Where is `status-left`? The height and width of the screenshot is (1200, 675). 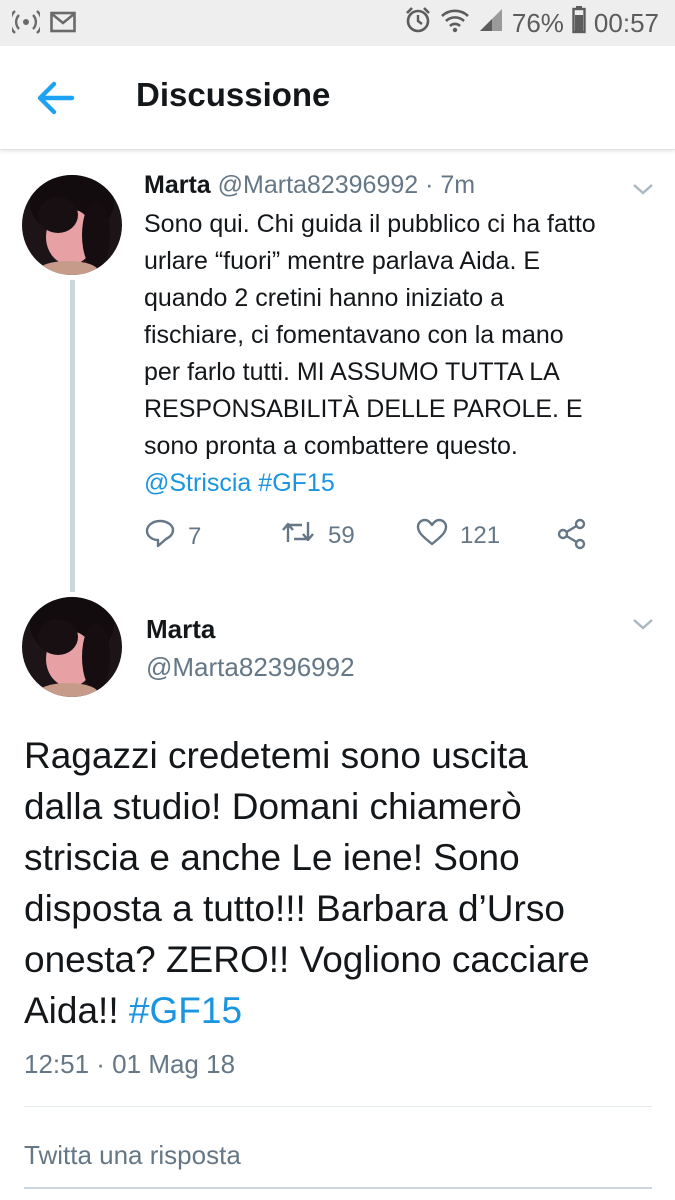 status-left is located at coordinates (42, 24).